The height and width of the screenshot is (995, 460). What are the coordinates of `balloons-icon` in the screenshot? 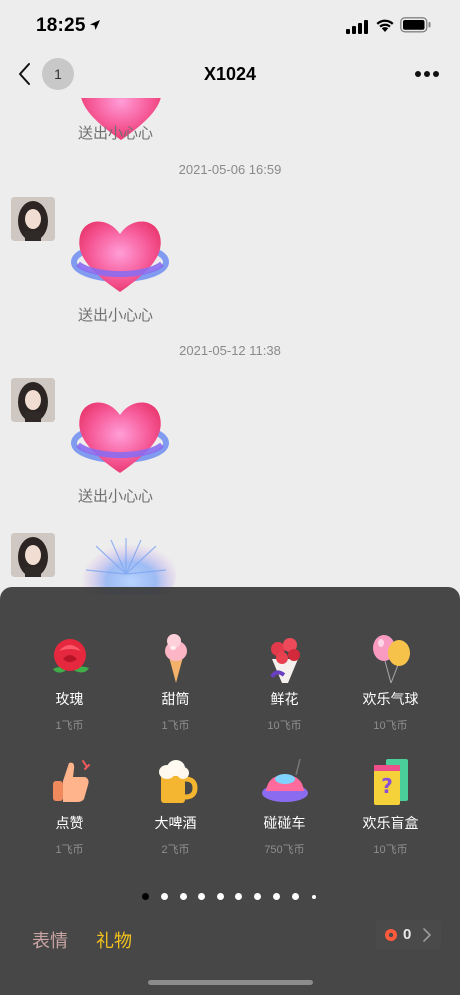 It's located at (391, 659).